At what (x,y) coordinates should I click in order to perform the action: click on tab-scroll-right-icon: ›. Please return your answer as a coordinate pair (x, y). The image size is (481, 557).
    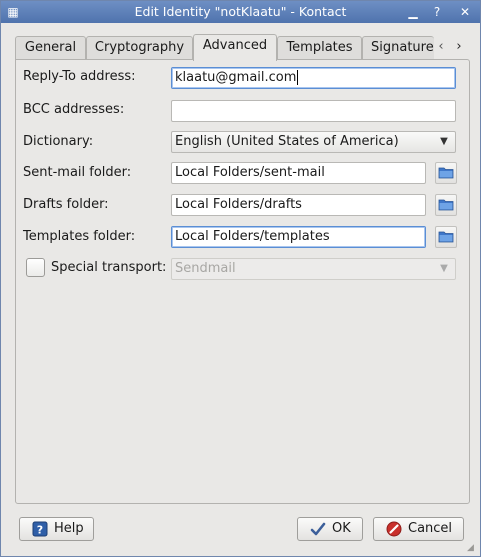
    Looking at the image, I should click on (459, 47).